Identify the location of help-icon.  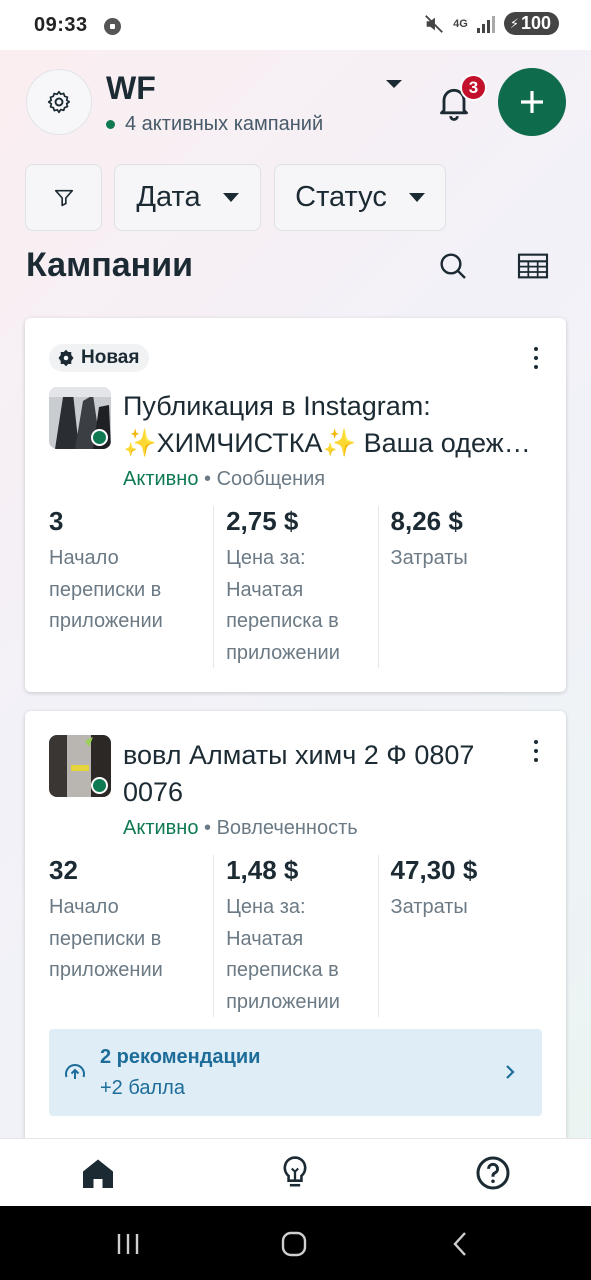
(493, 1173).